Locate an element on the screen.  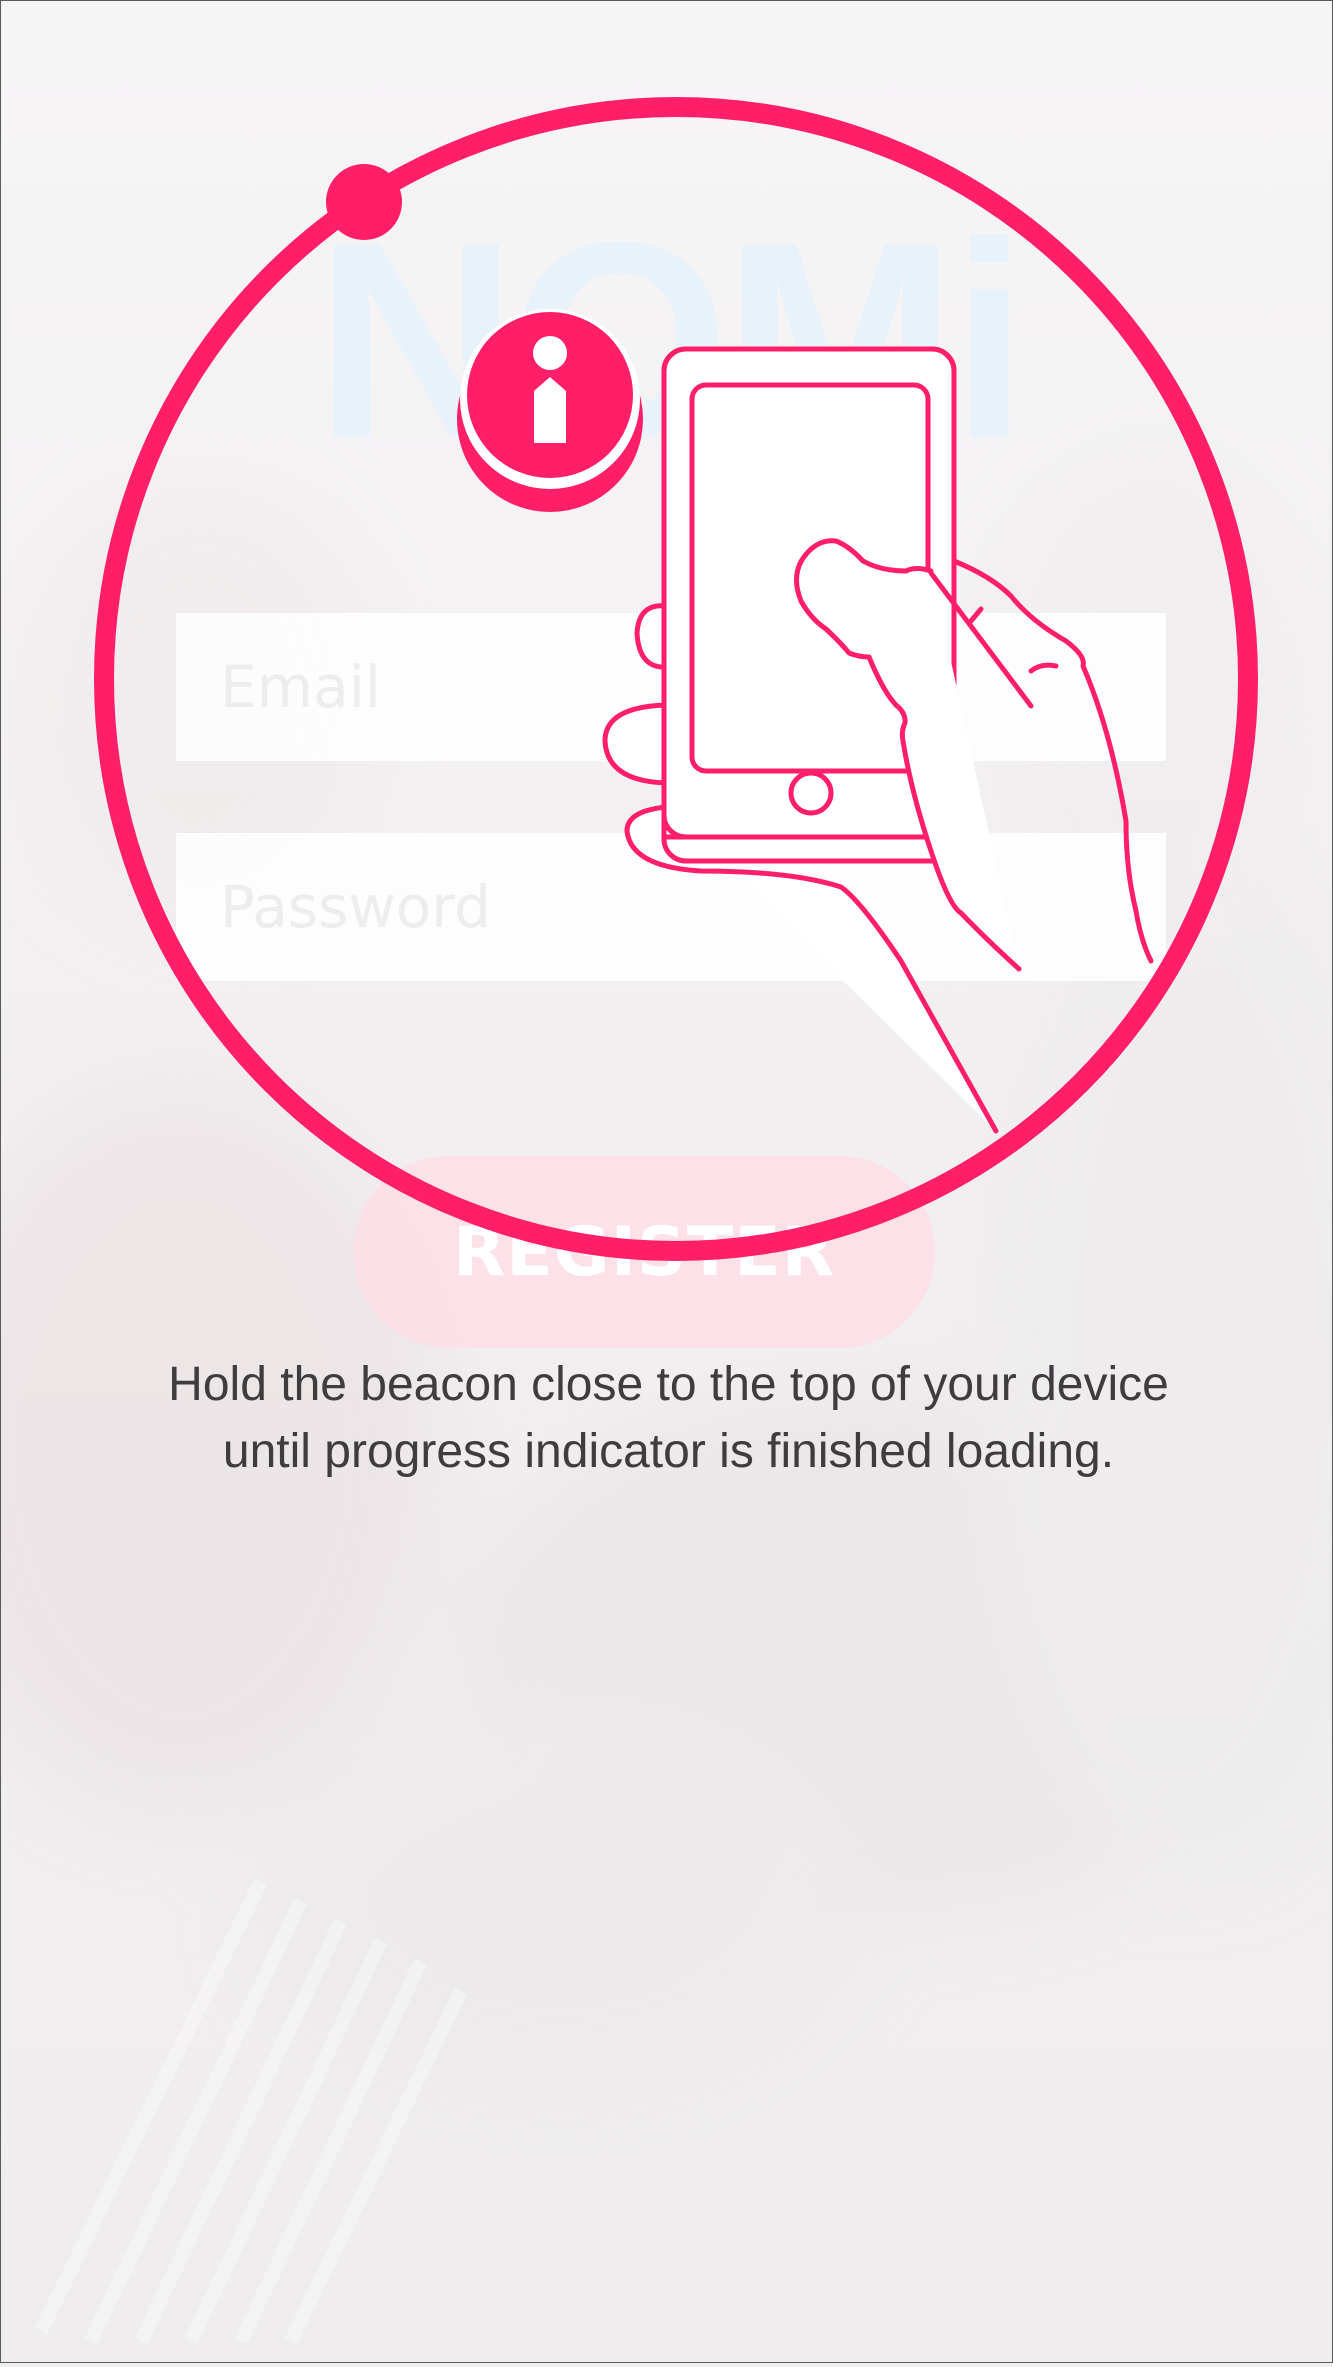
password-input is located at coordinates (692, 907).